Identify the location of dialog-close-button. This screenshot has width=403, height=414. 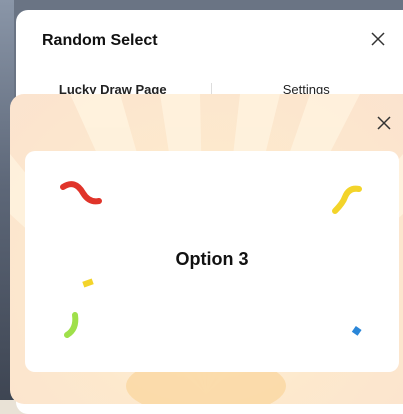
(378, 39).